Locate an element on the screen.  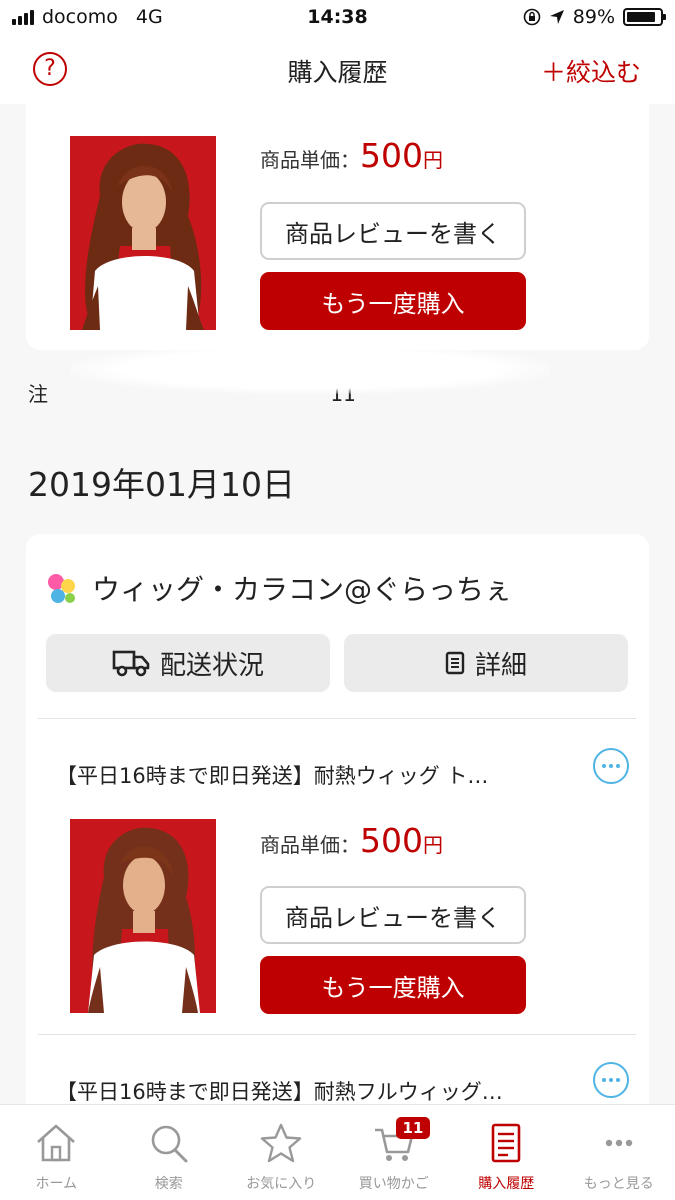
cart-count-badge: 11 is located at coordinates (413, 1128).